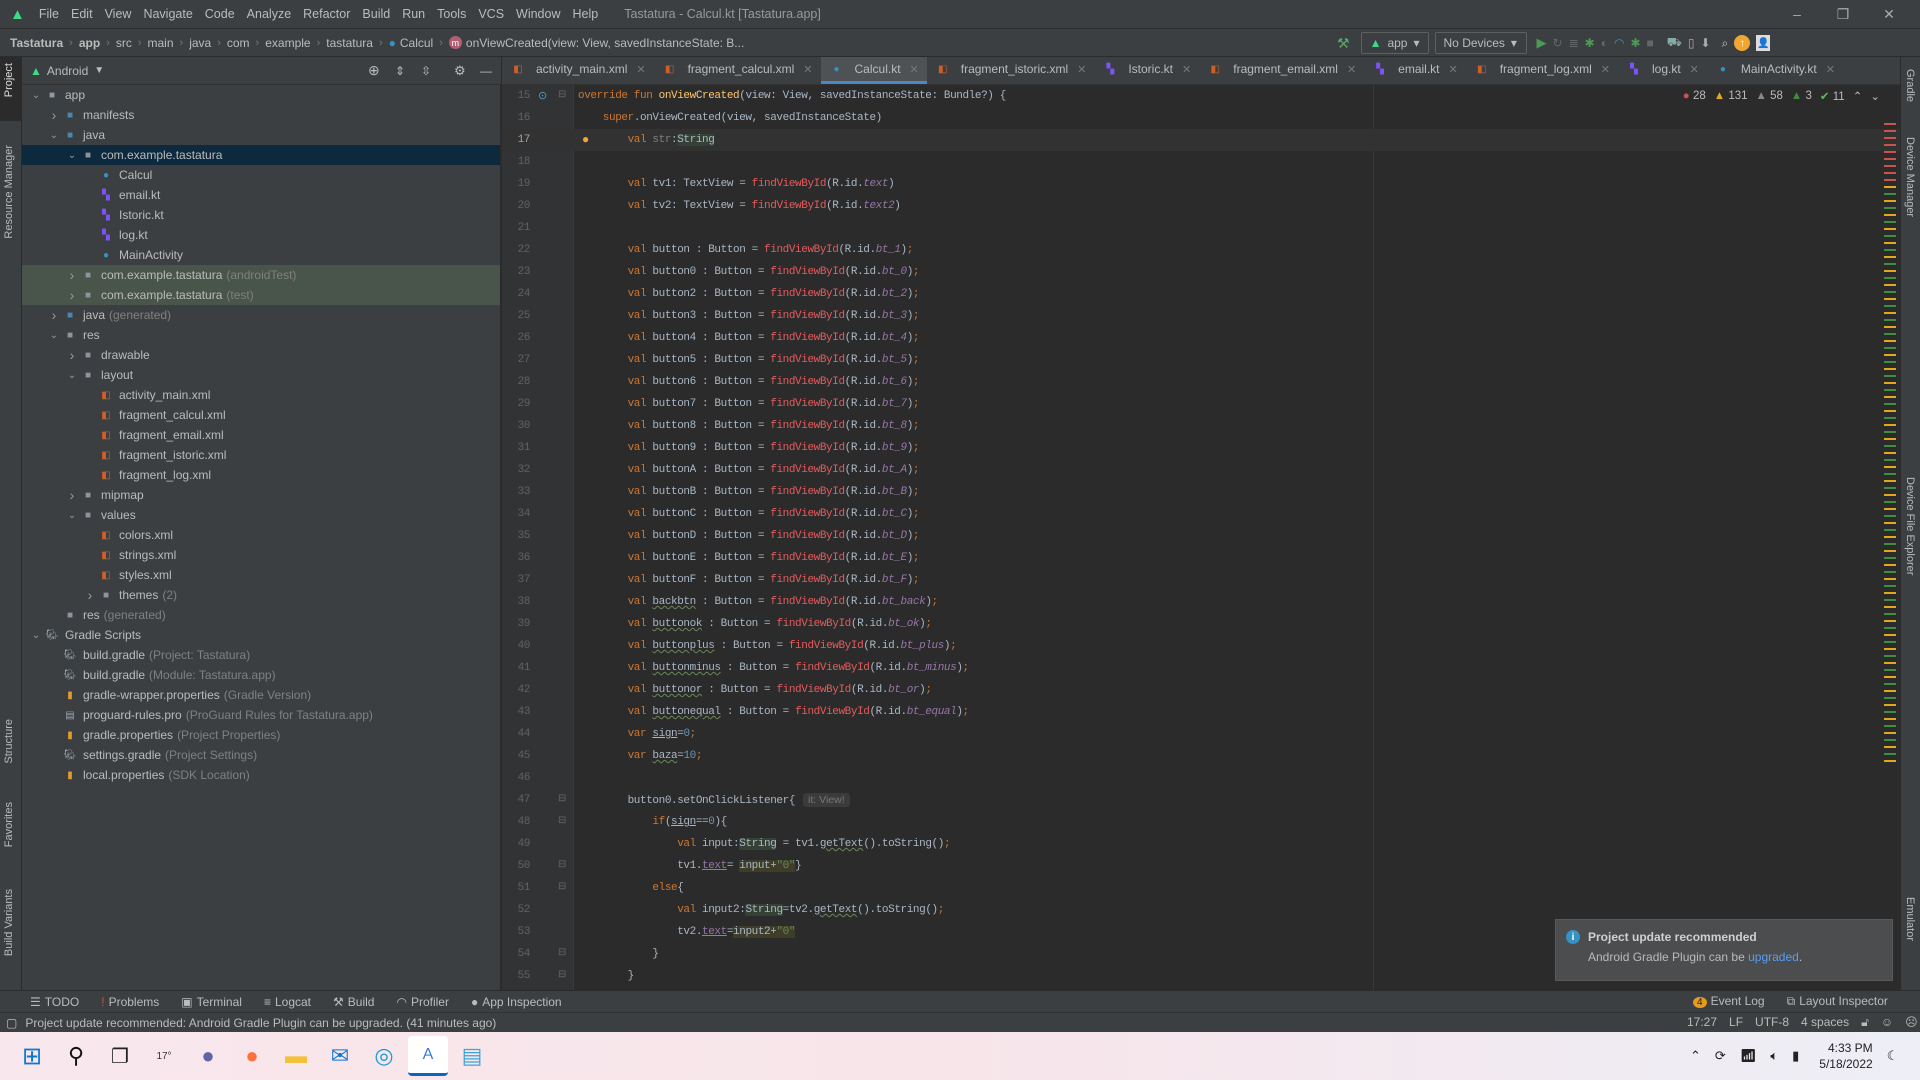  What do you see at coordinates (1558, 43) in the screenshot?
I see `apply-changes-icon: ↻` at bounding box center [1558, 43].